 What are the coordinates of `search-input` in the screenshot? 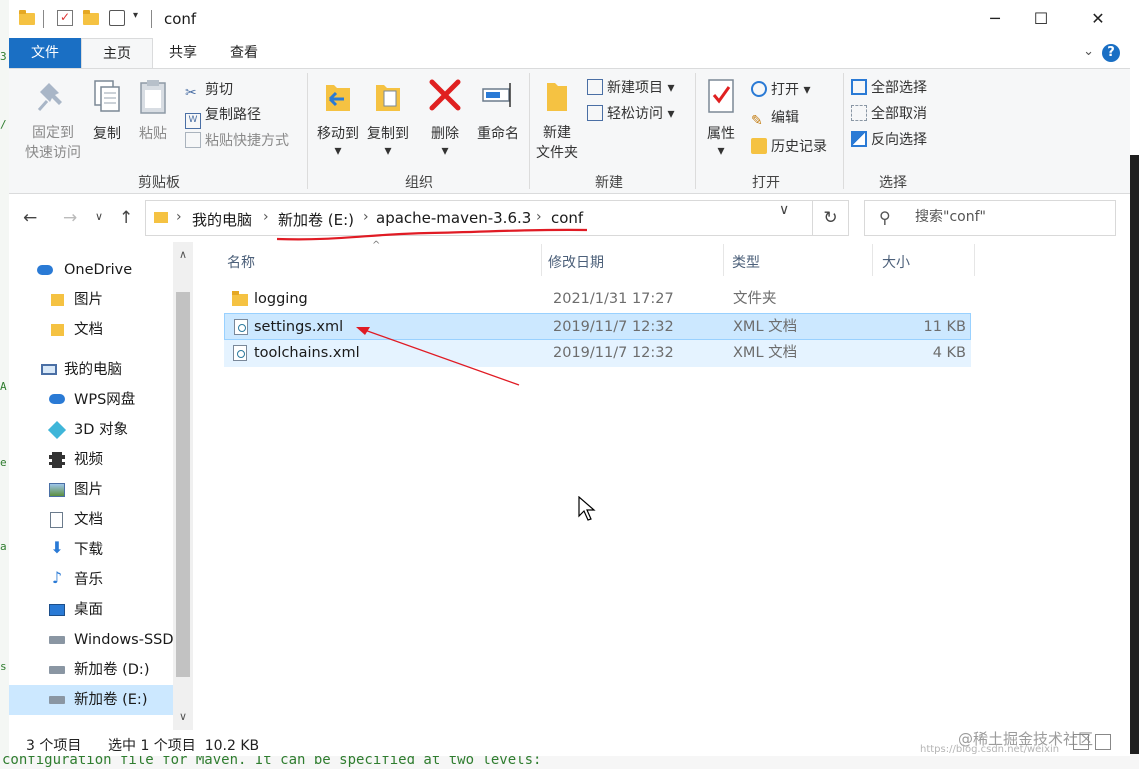 It's located at (1010, 217).